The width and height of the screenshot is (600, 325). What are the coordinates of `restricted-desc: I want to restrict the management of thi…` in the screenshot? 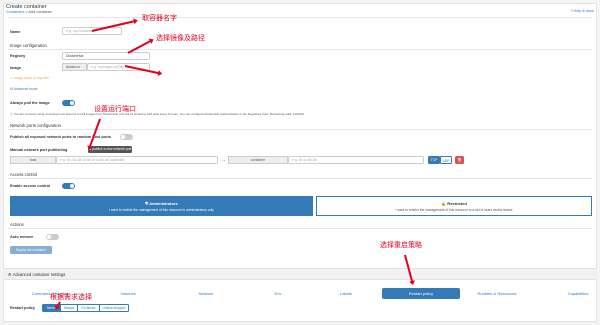 It's located at (454, 210).